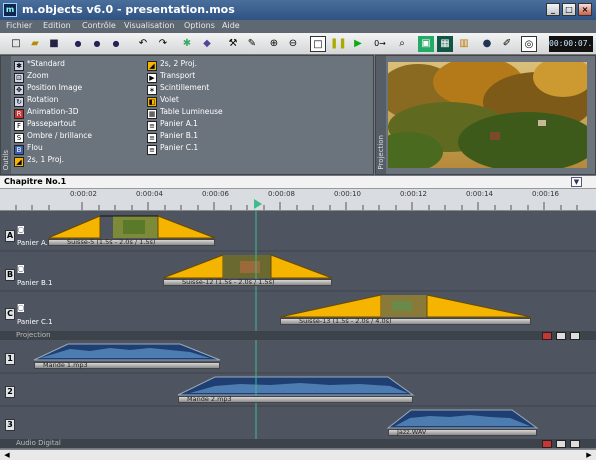  What do you see at coordinates (293, 44) in the screenshot?
I see `zoom-out-icon: ⊖` at bounding box center [293, 44].